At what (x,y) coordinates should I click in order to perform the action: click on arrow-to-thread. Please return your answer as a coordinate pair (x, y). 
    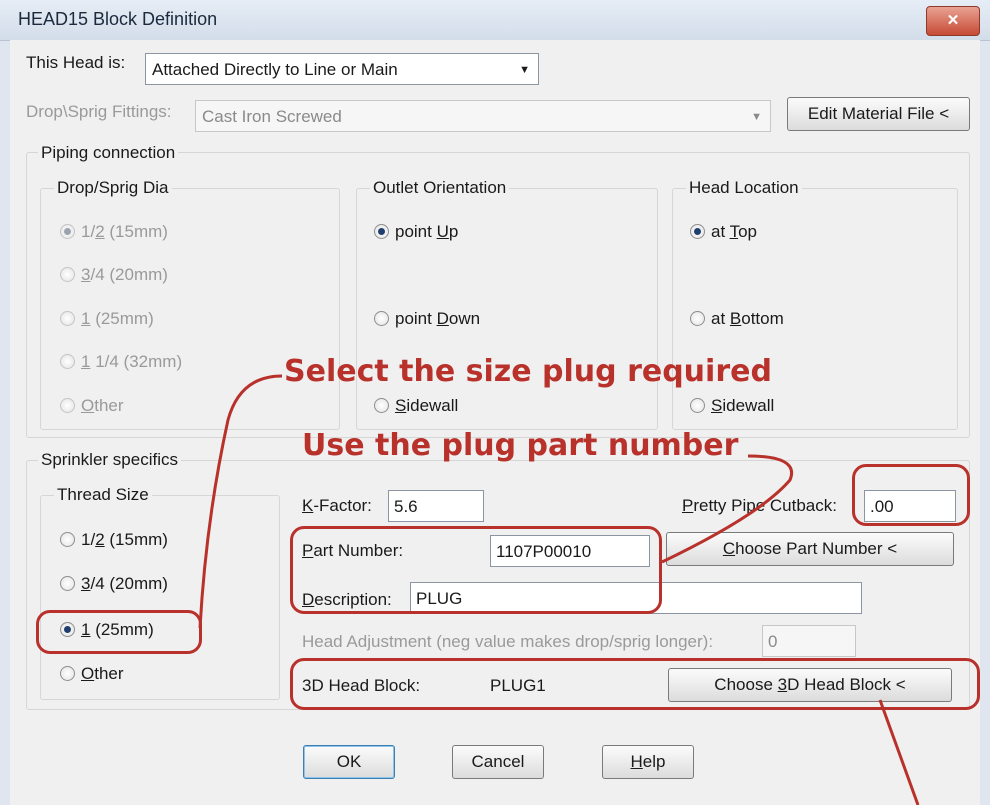
    Looking at the image, I should click on (240, 501).